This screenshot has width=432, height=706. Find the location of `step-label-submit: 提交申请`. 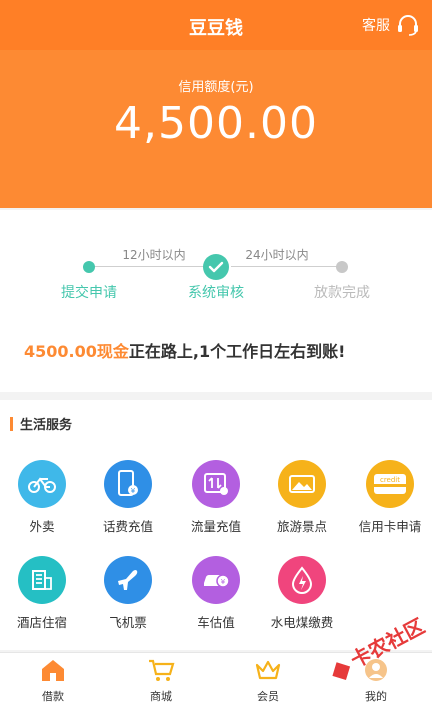

step-label-submit: 提交申请 is located at coordinates (89, 293).